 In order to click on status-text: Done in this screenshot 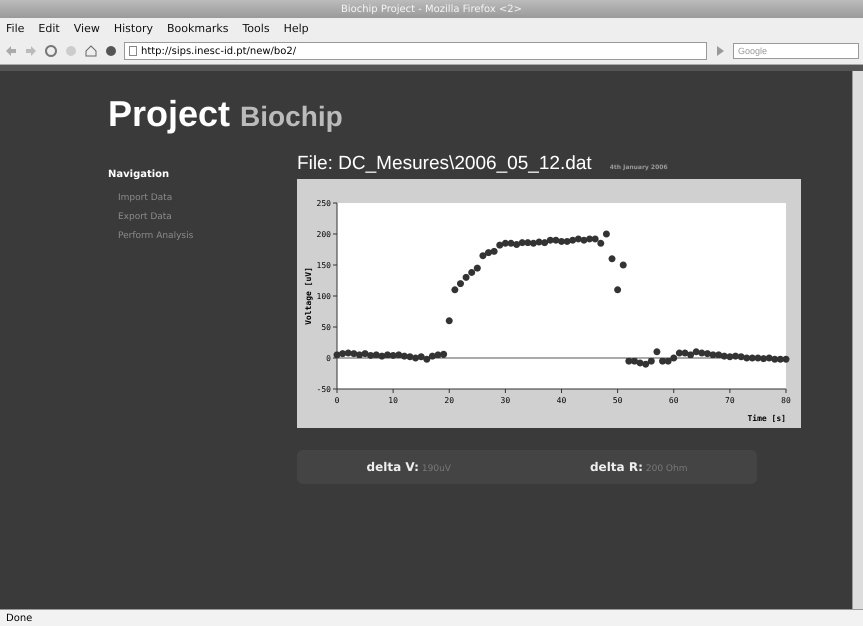, I will do `click(19, 618)`.